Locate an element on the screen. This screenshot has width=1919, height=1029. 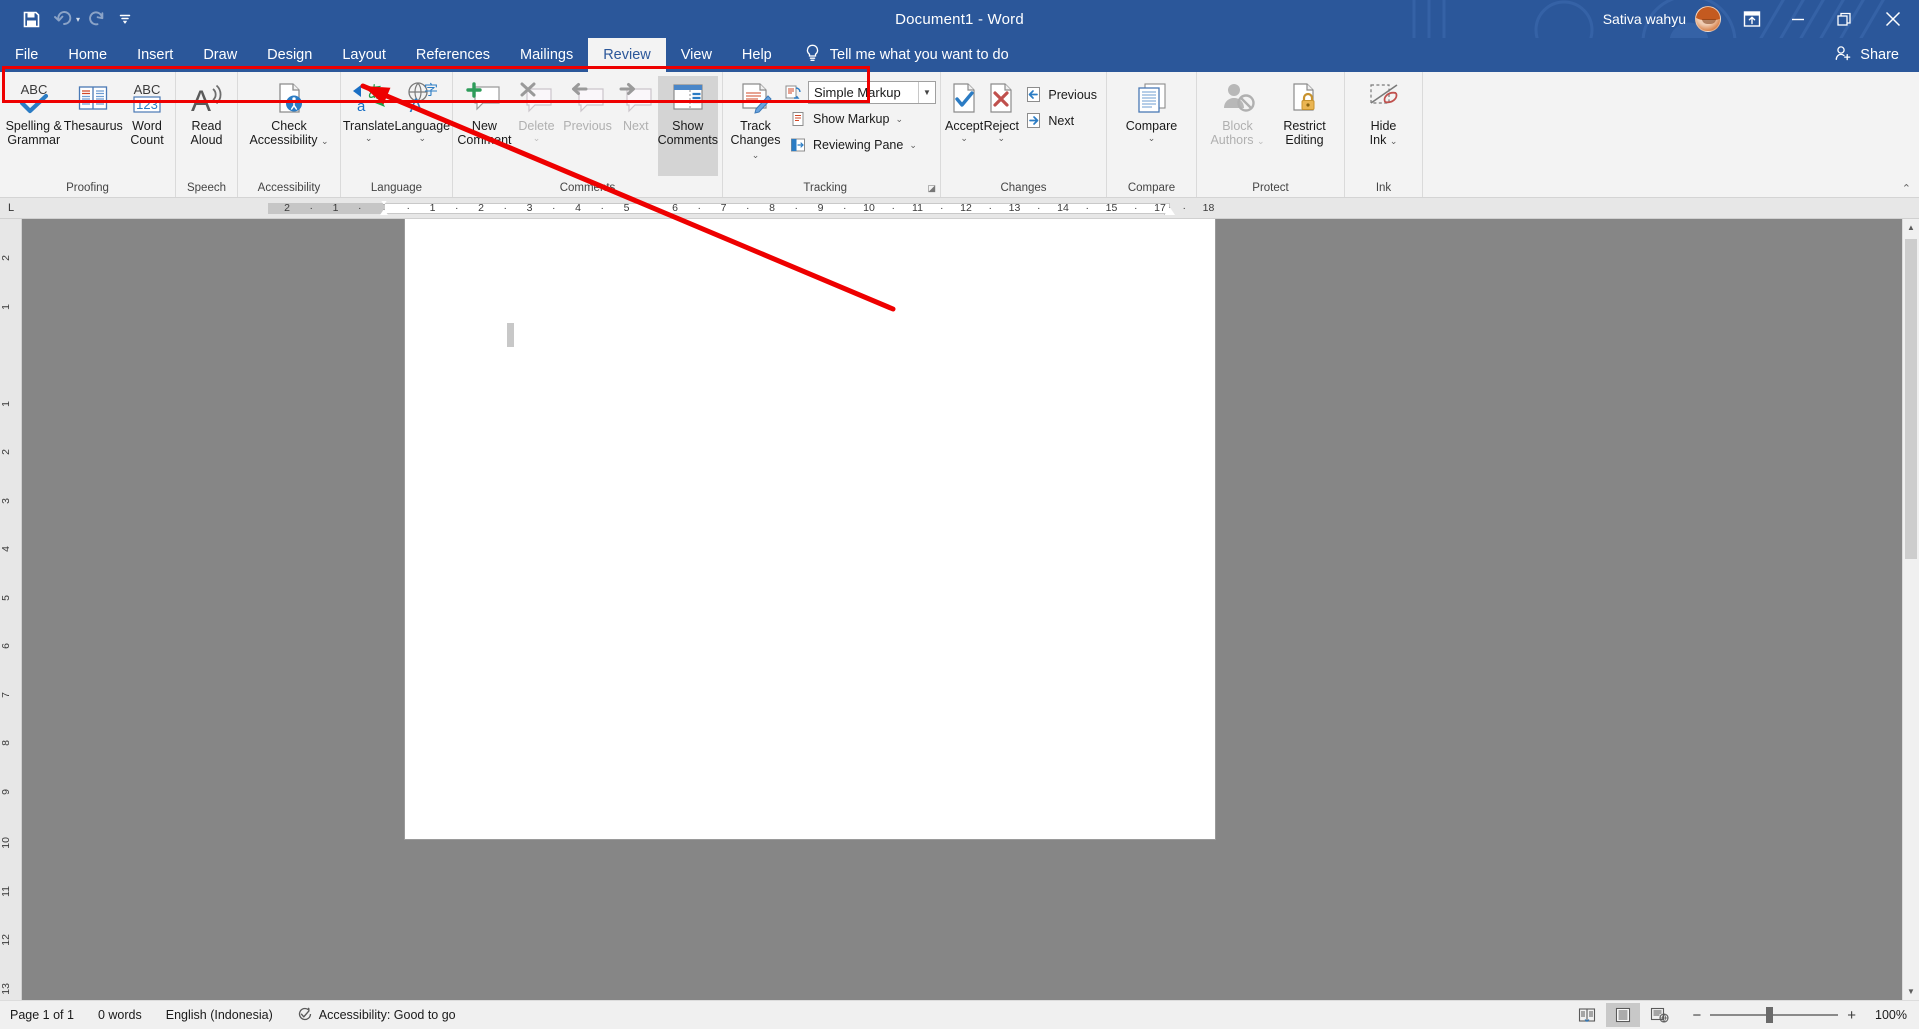
avatar is located at coordinates (1708, 19).